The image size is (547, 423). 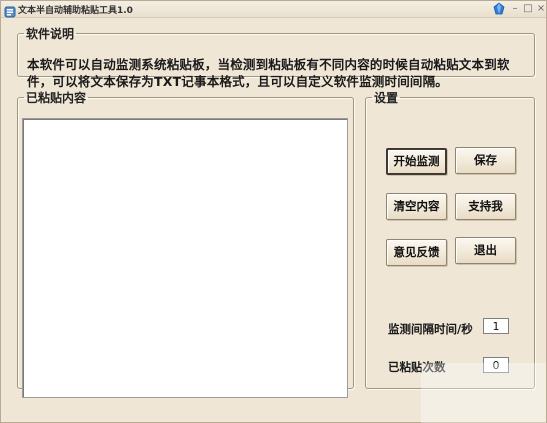 I want to click on interval-input, so click(x=496, y=326).